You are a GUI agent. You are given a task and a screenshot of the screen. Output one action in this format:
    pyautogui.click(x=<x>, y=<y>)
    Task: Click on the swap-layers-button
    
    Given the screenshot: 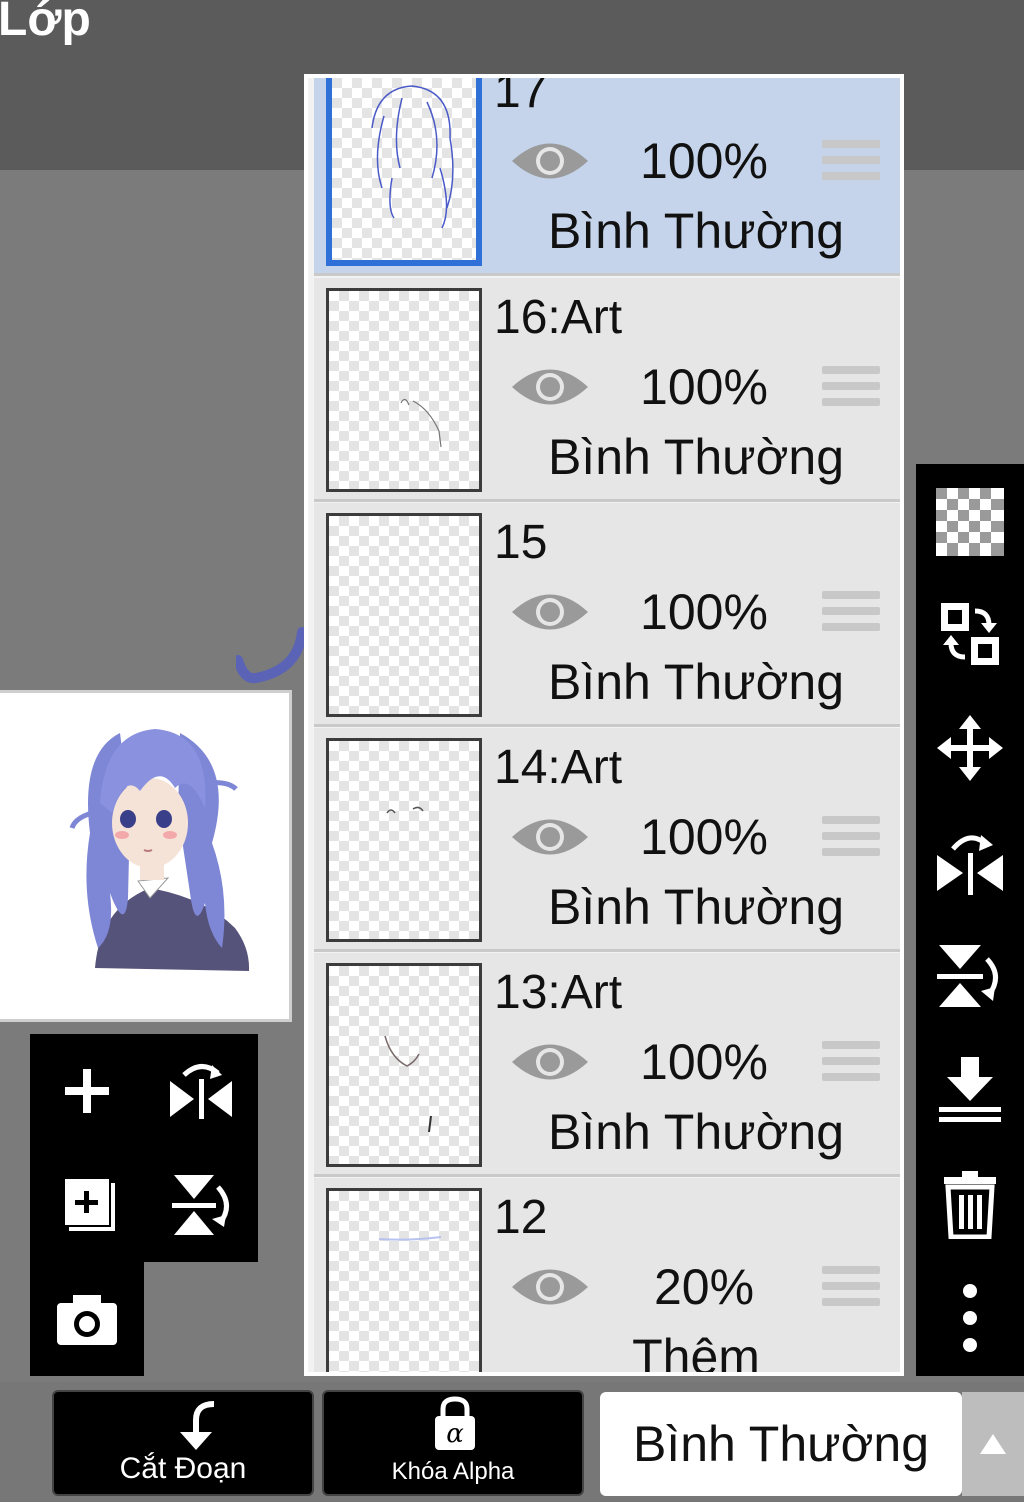 What is the action you would take?
    pyautogui.click(x=970, y=634)
    